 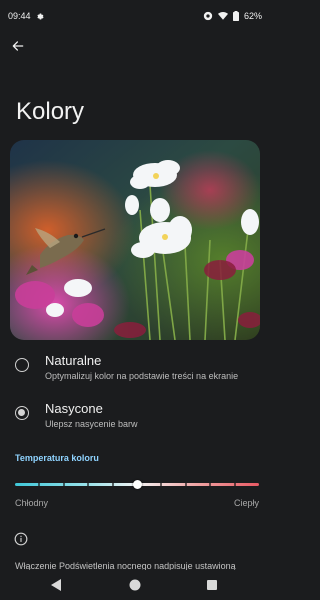 I want to click on back-button, so click(x=18, y=46).